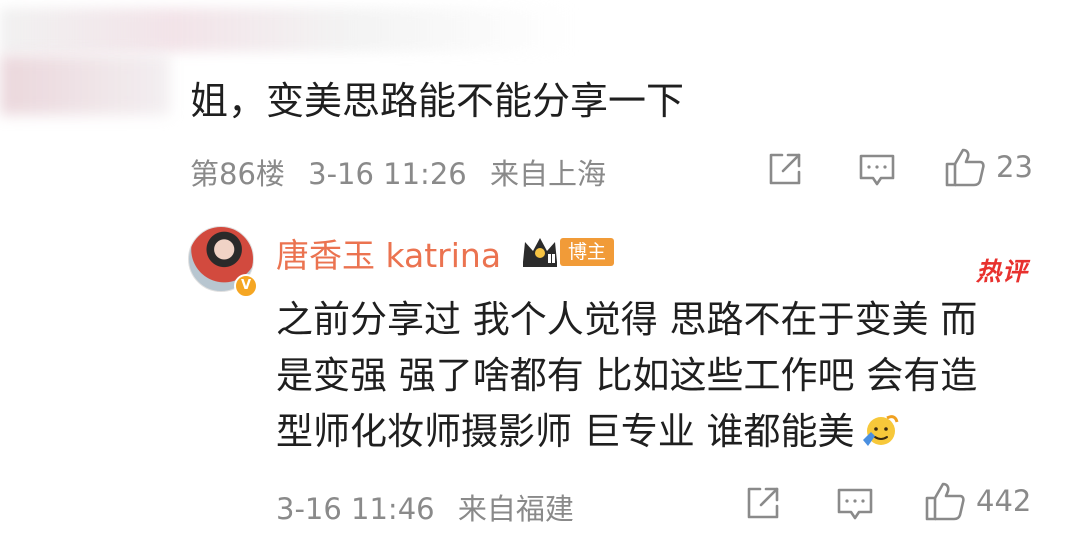 The width and height of the screenshot is (1080, 542). Describe the element at coordinates (1004, 501) in the screenshot. I see `like-count: 442` at that location.